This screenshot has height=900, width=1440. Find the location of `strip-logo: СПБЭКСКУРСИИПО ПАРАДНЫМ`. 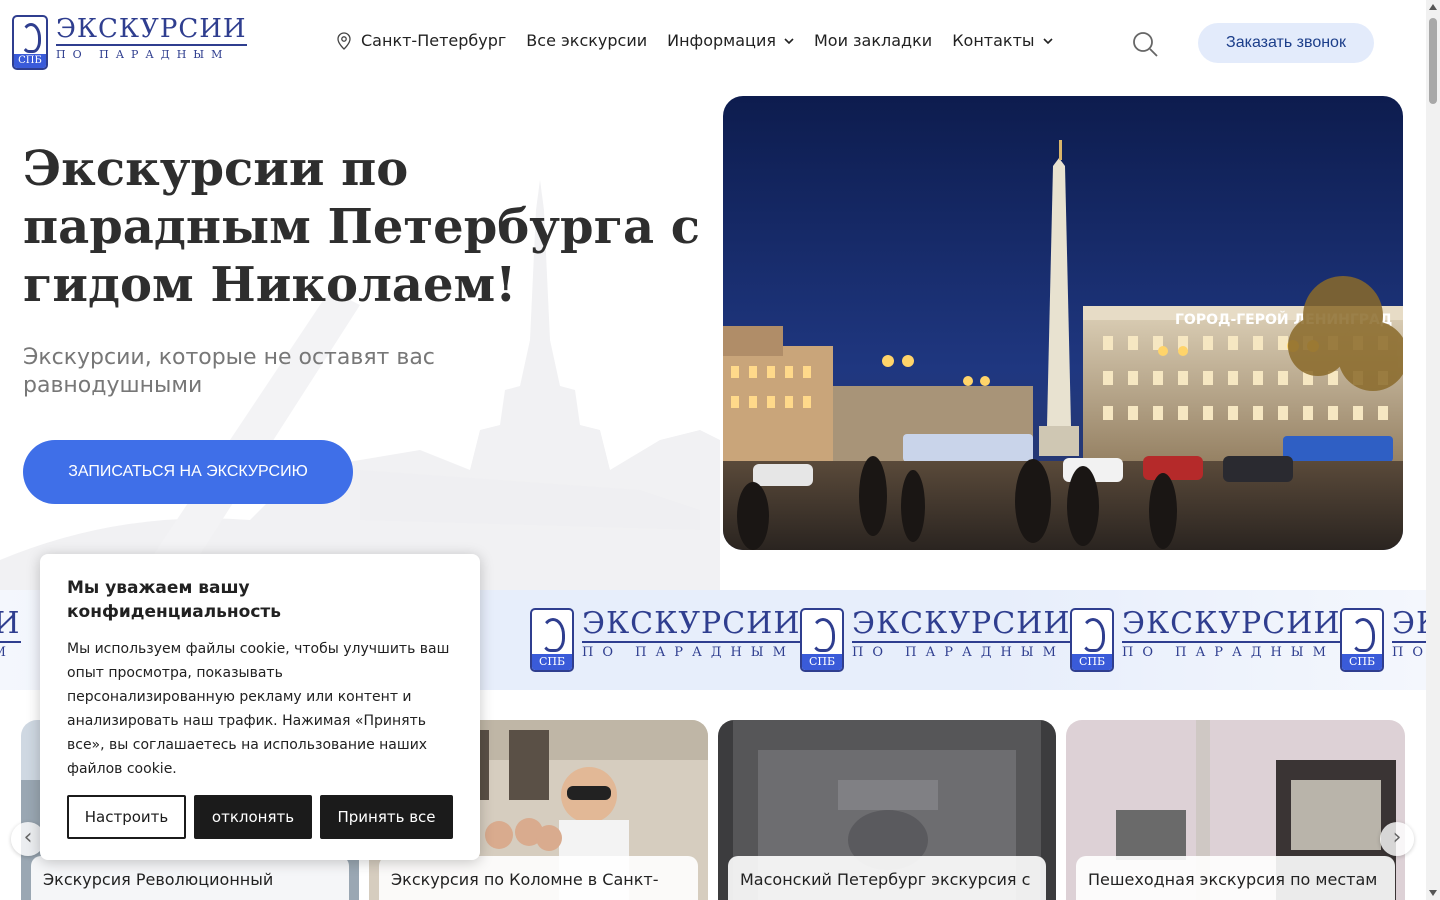

strip-logo: СПБЭКСКУРСИИПО ПАРАДНЫМ is located at coordinates (10, 640).